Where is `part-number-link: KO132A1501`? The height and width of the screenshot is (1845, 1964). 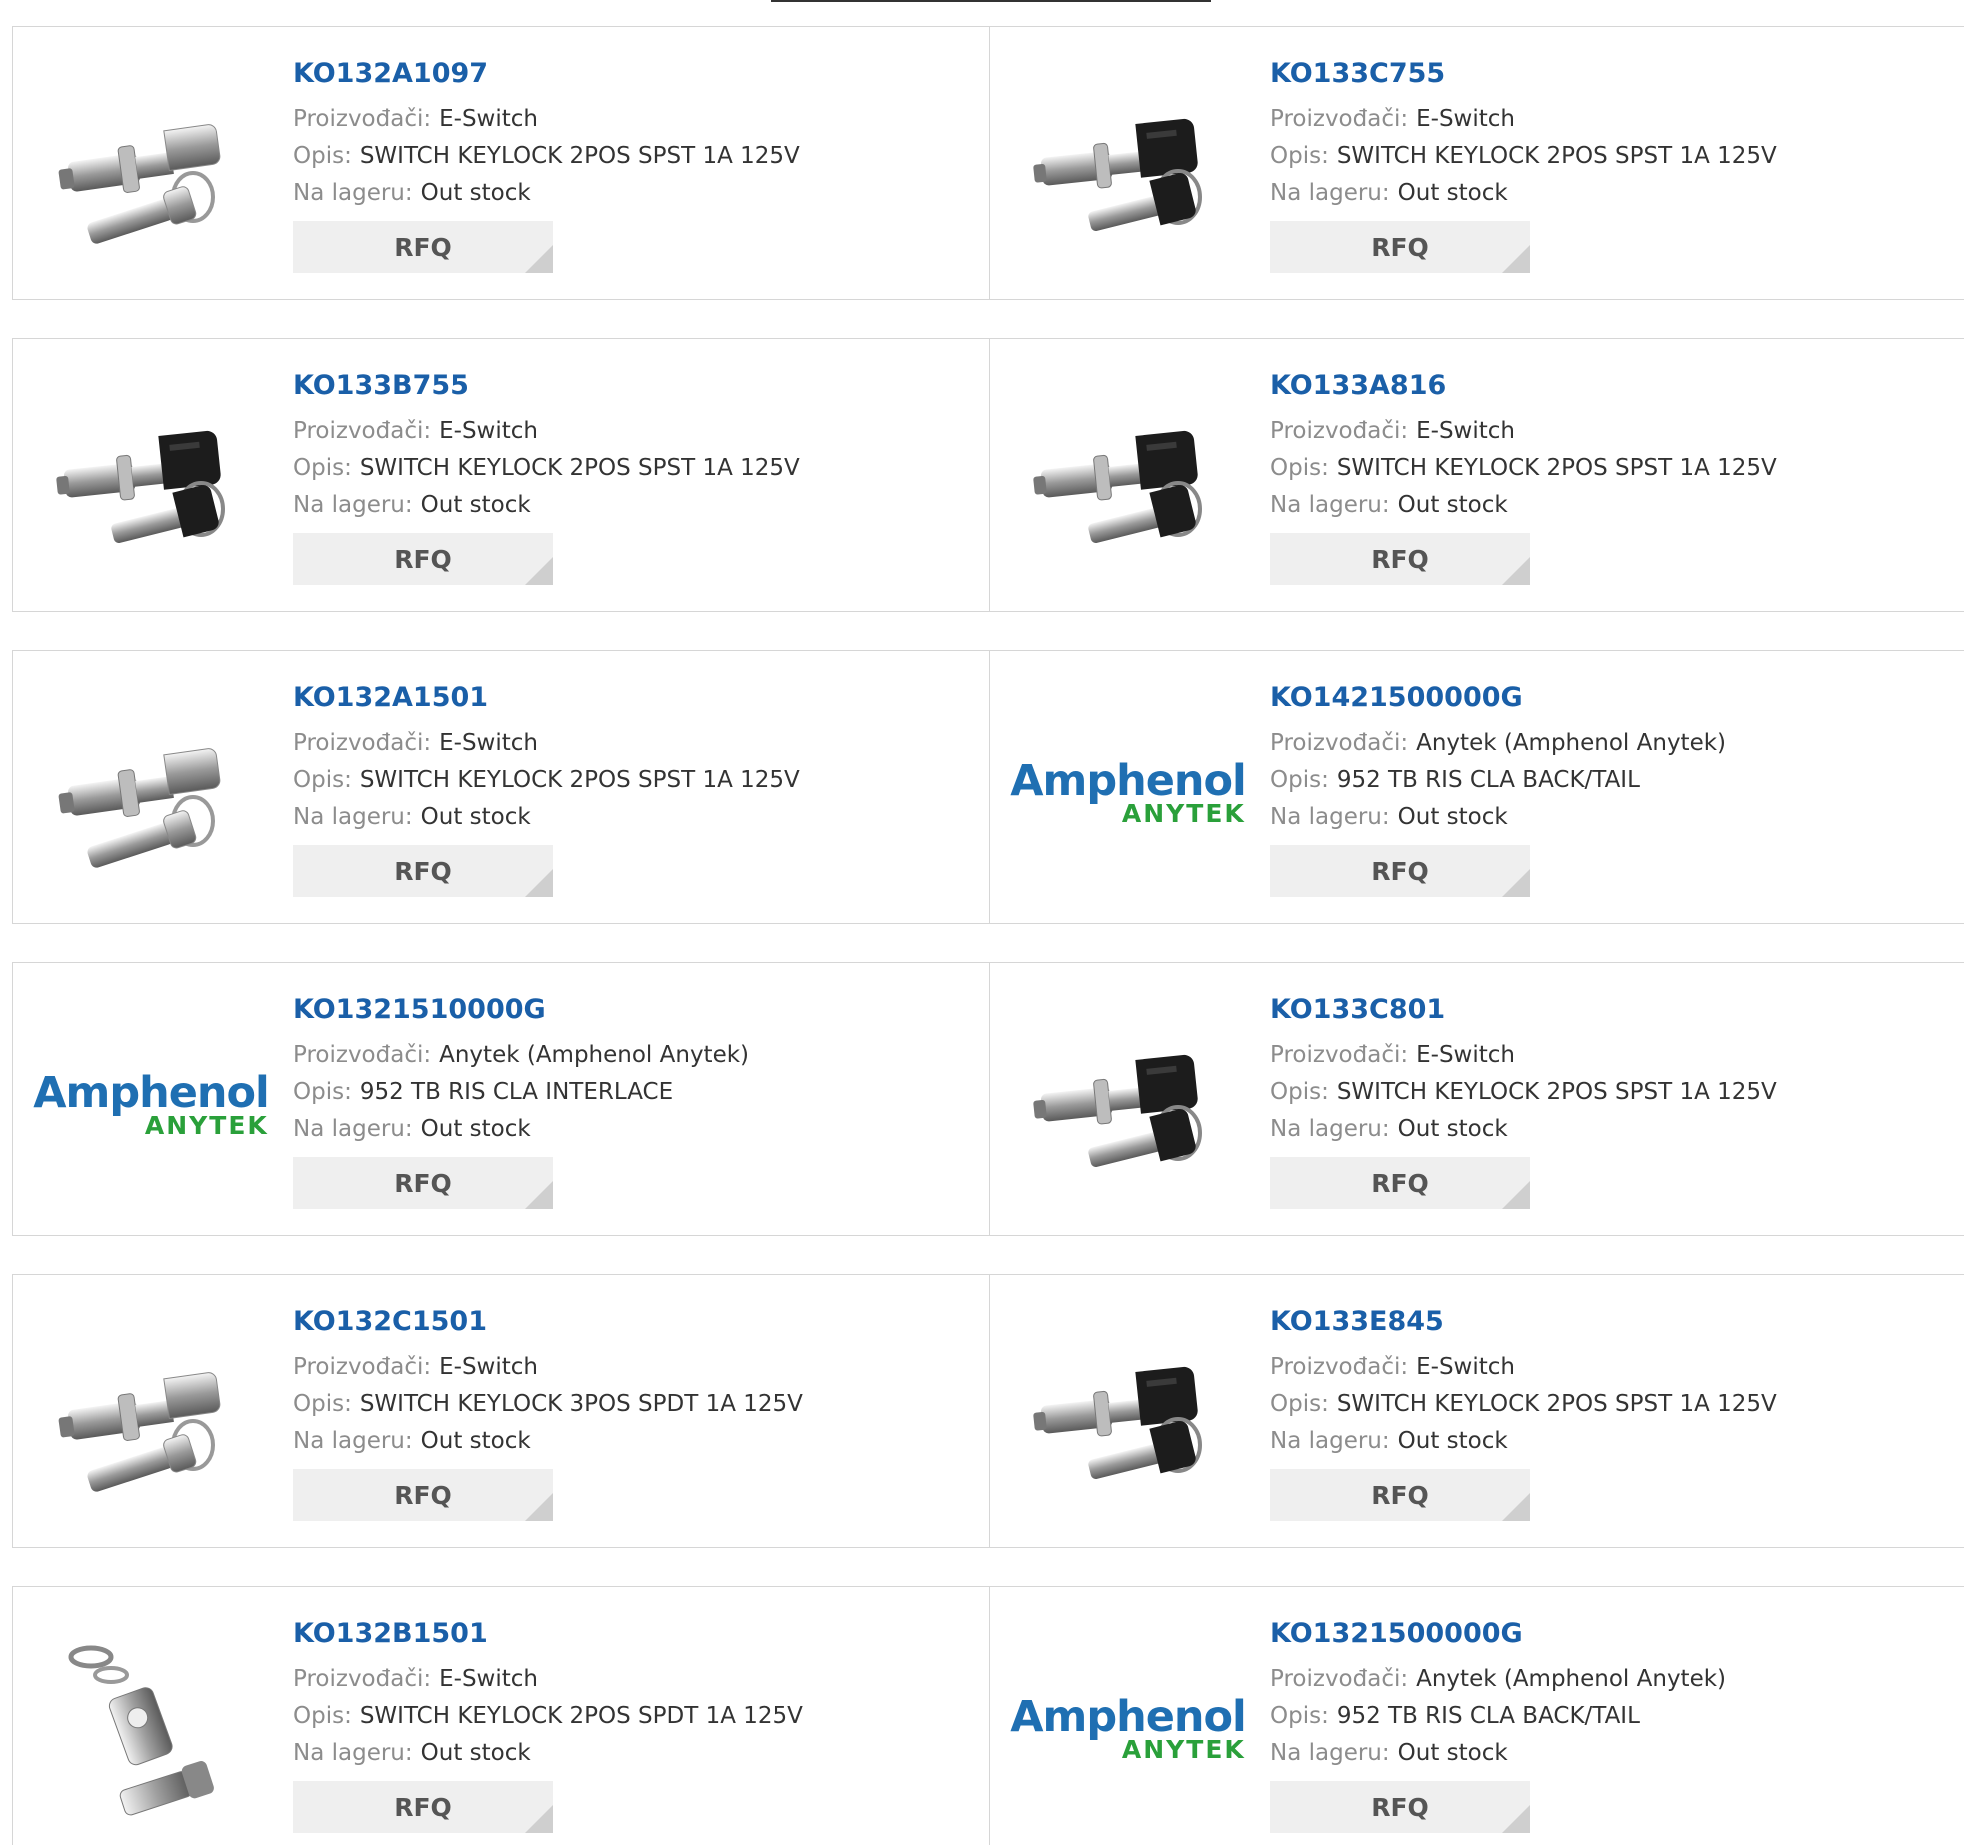 part-number-link: KO132A1501 is located at coordinates (631, 698).